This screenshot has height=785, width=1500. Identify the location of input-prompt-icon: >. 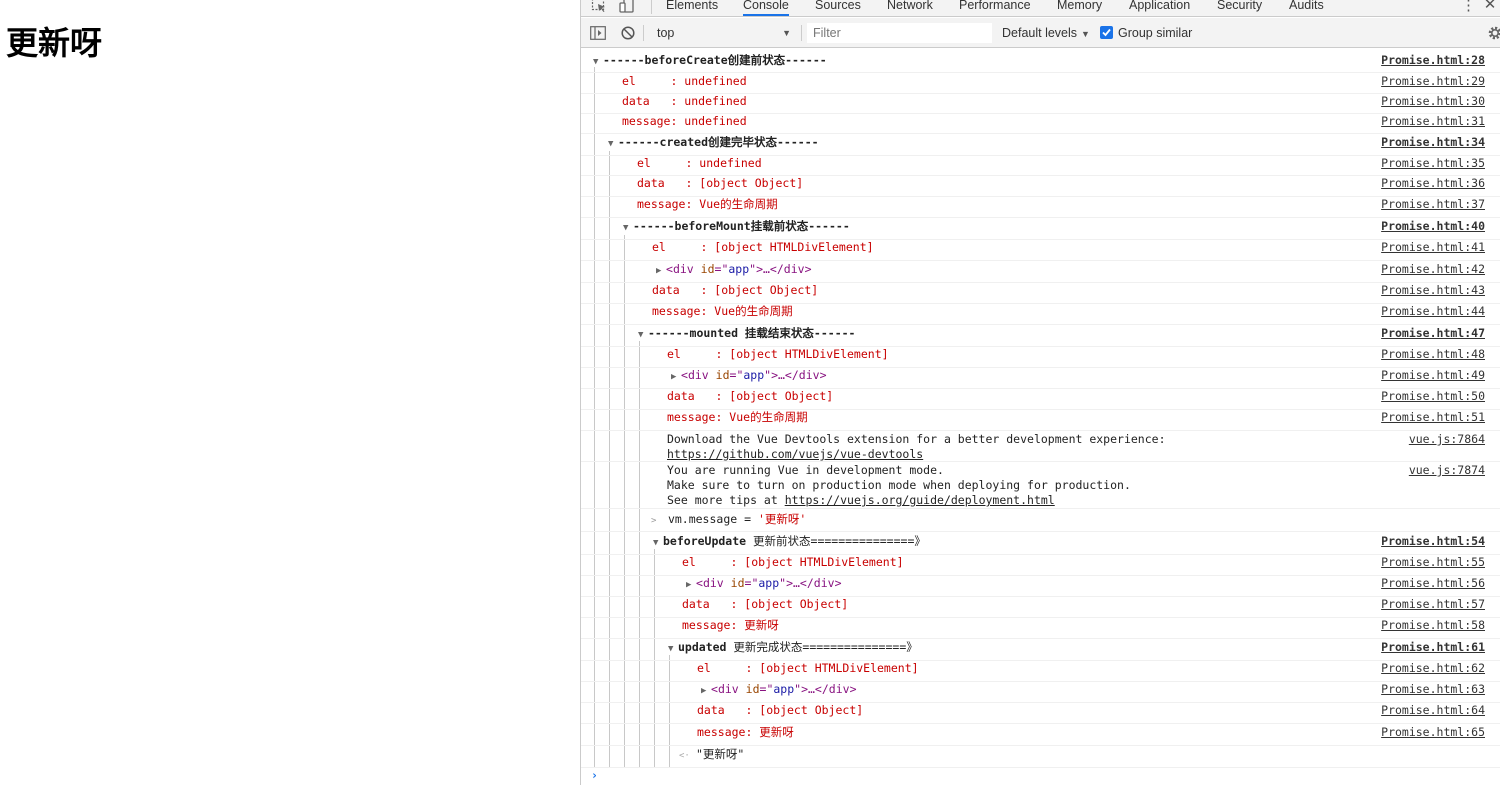
(654, 521).